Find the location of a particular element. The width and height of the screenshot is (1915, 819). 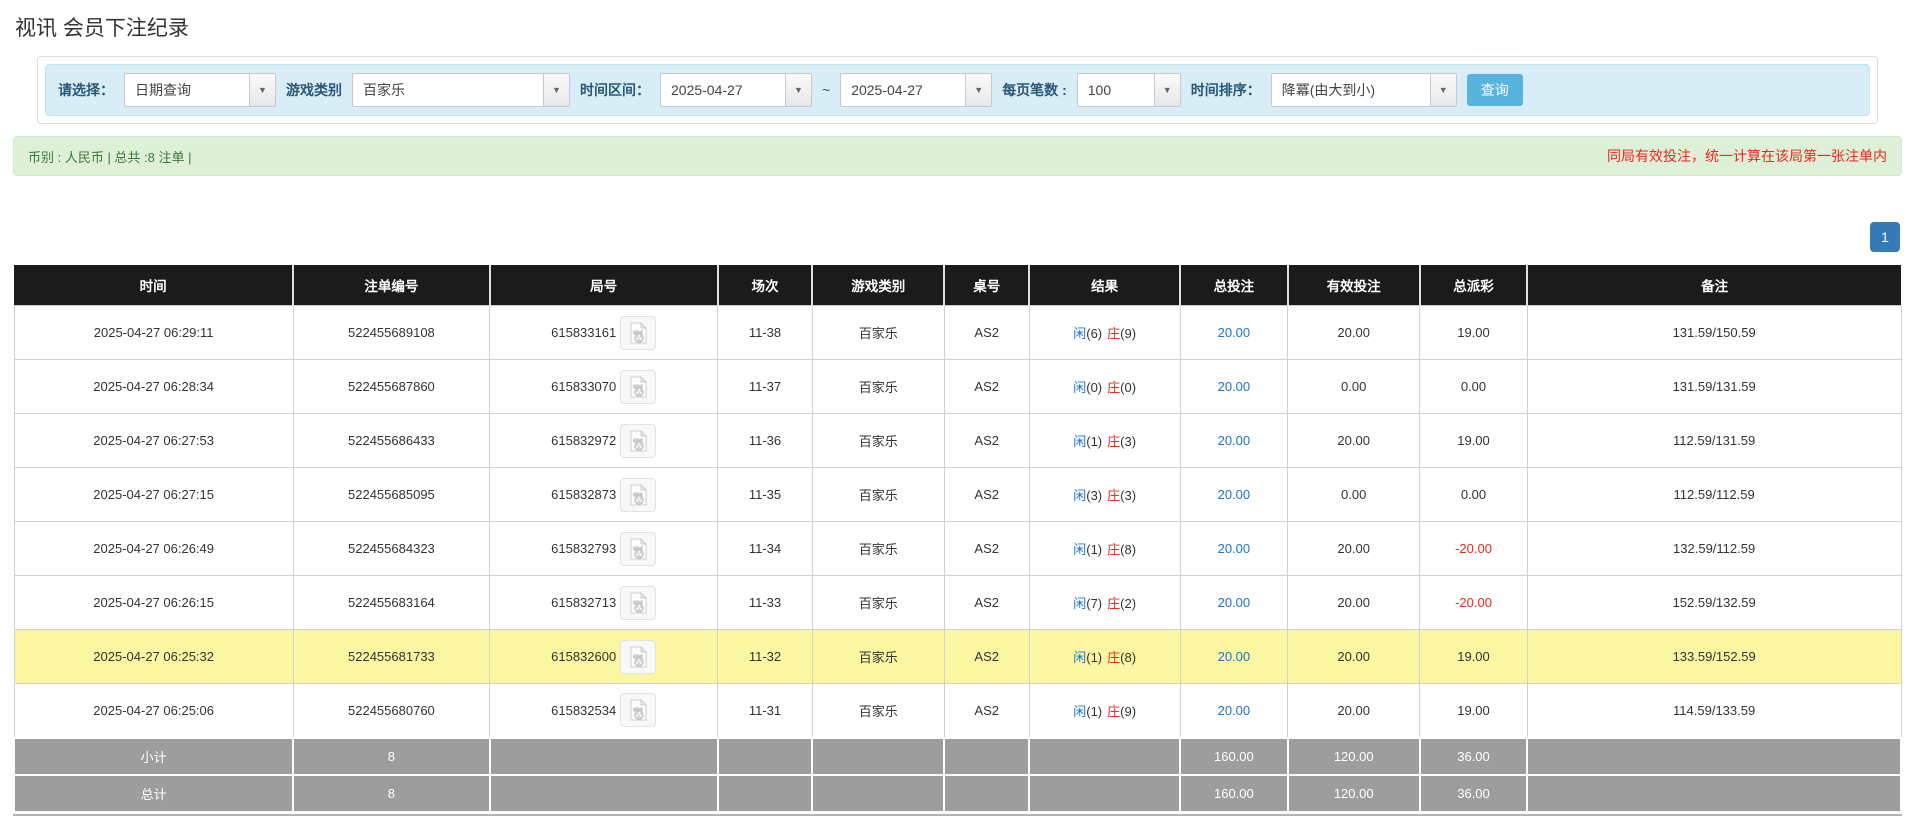

cell-session: 11-35 is located at coordinates (765, 494).